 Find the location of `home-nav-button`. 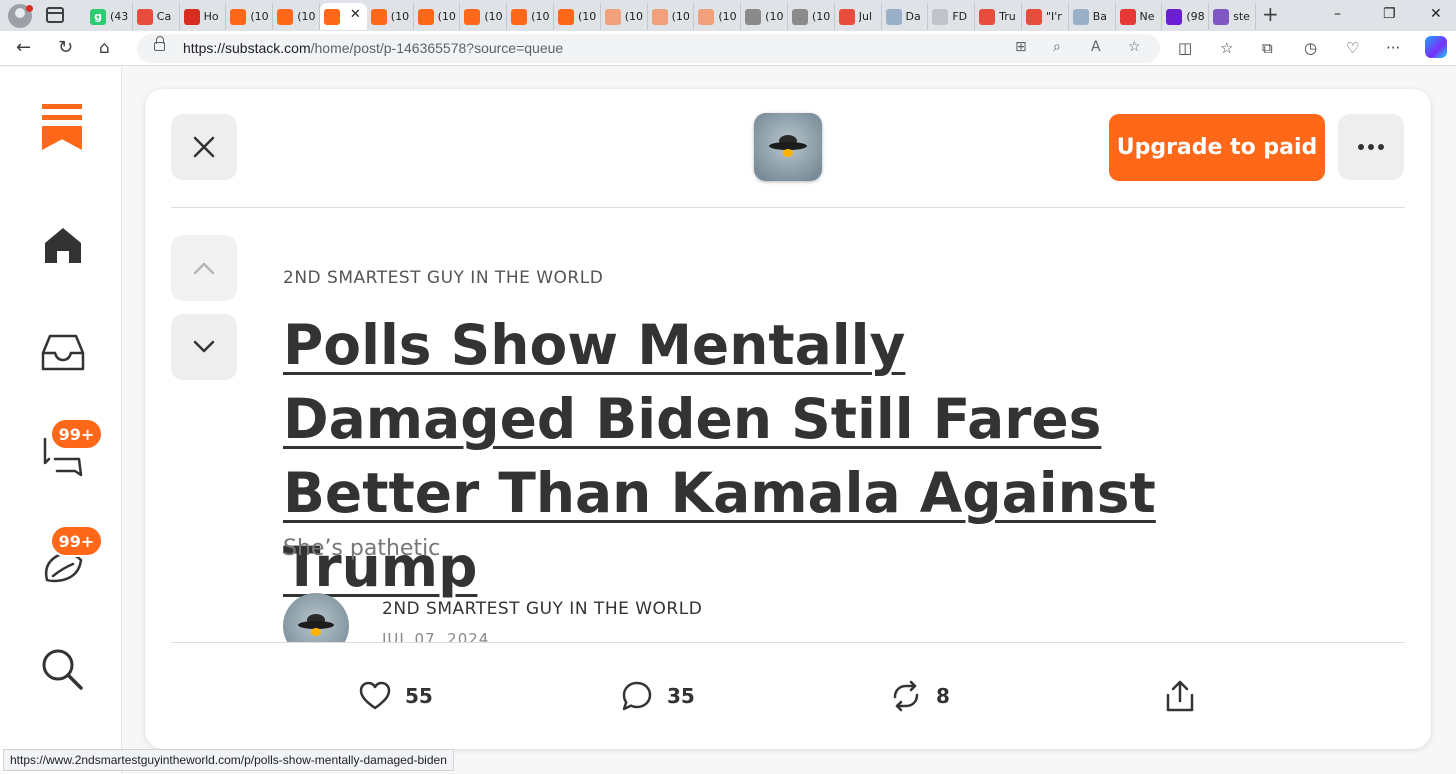

home-nav-button is located at coordinates (63, 245).